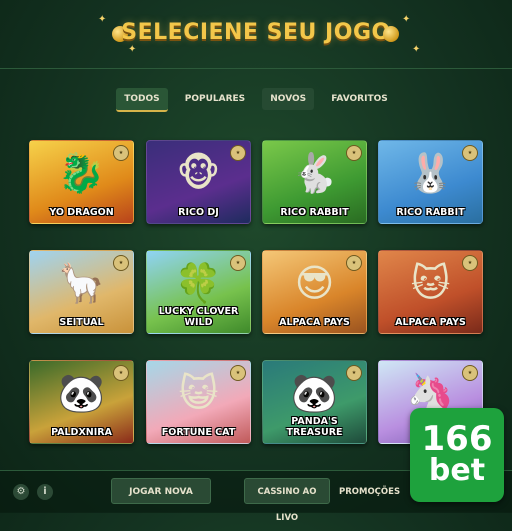 This screenshot has width=512, height=531. What do you see at coordinates (314, 402) in the screenshot?
I see `game-card: 🐼 ★ PANDA'S TREASURE` at bounding box center [314, 402].